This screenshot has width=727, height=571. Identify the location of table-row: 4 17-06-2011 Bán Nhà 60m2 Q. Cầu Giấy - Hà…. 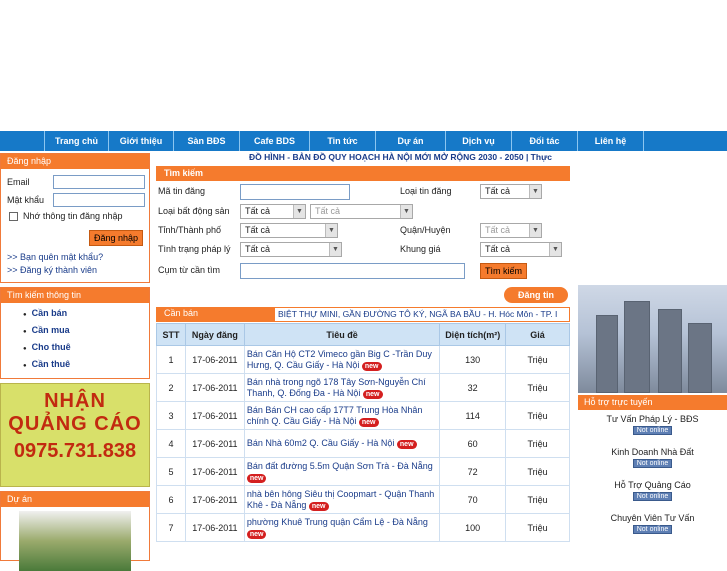
(363, 443).